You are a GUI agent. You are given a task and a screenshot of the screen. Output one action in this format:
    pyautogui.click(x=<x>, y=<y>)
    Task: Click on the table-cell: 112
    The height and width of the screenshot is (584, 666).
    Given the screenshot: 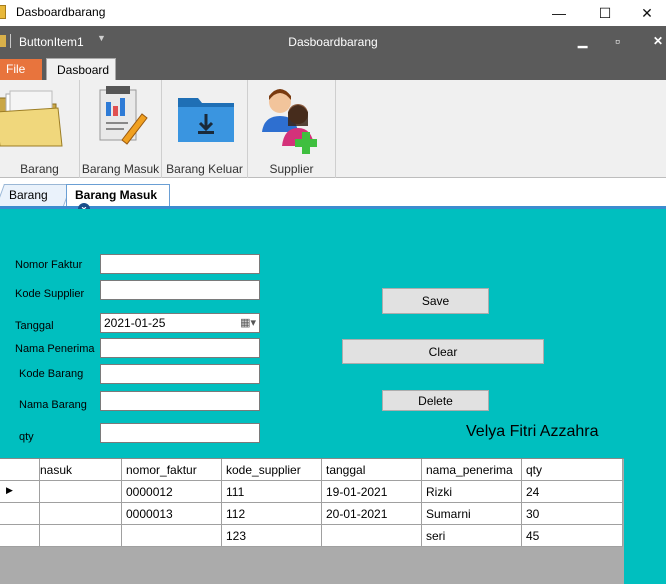 What is the action you would take?
    pyautogui.click(x=272, y=514)
    